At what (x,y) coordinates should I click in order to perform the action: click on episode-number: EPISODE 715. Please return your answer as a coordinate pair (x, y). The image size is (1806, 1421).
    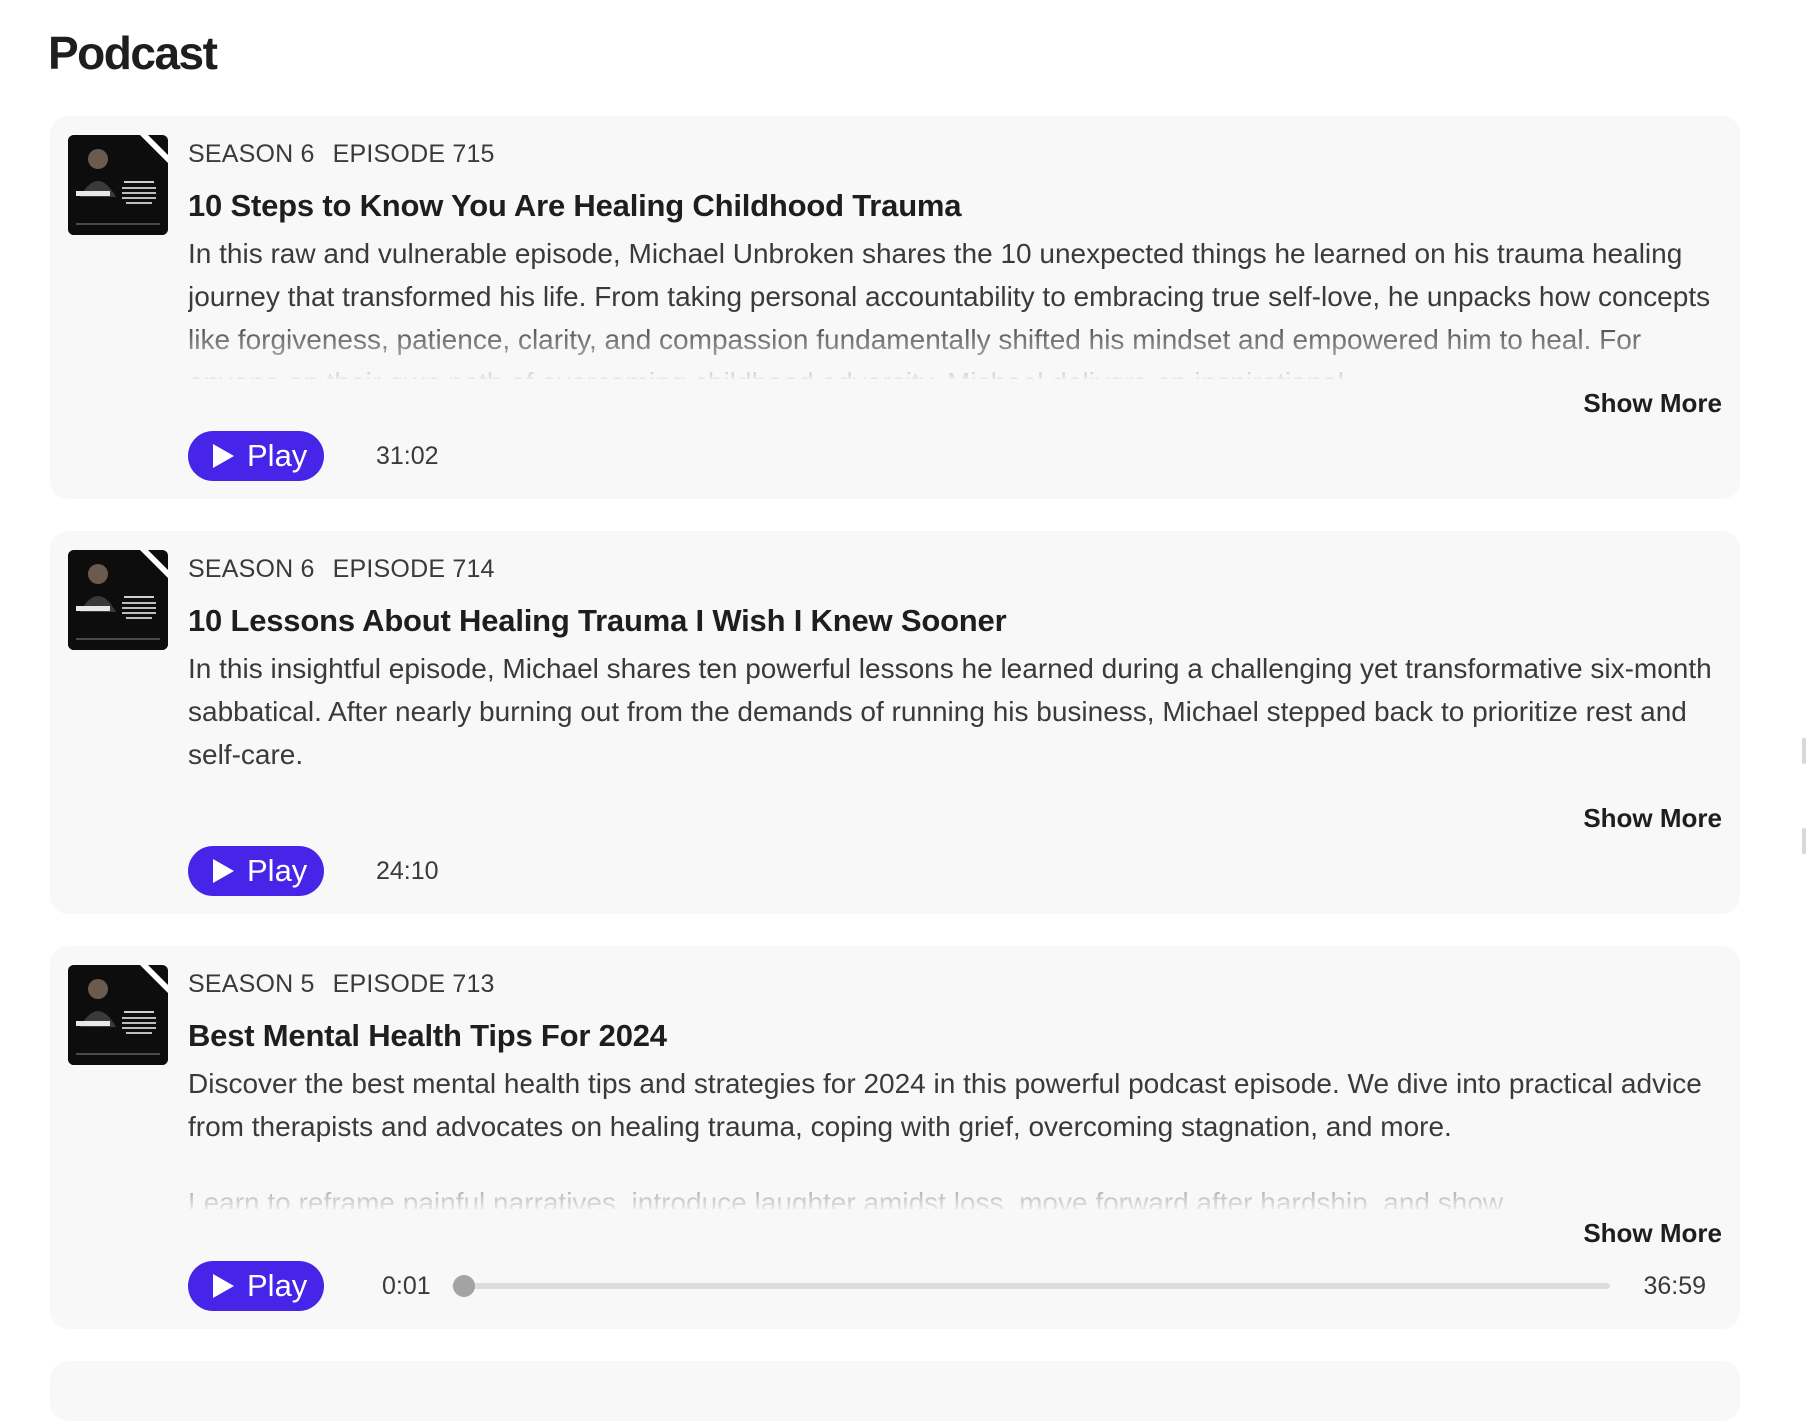
    Looking at the image, I should click on (413, 154).